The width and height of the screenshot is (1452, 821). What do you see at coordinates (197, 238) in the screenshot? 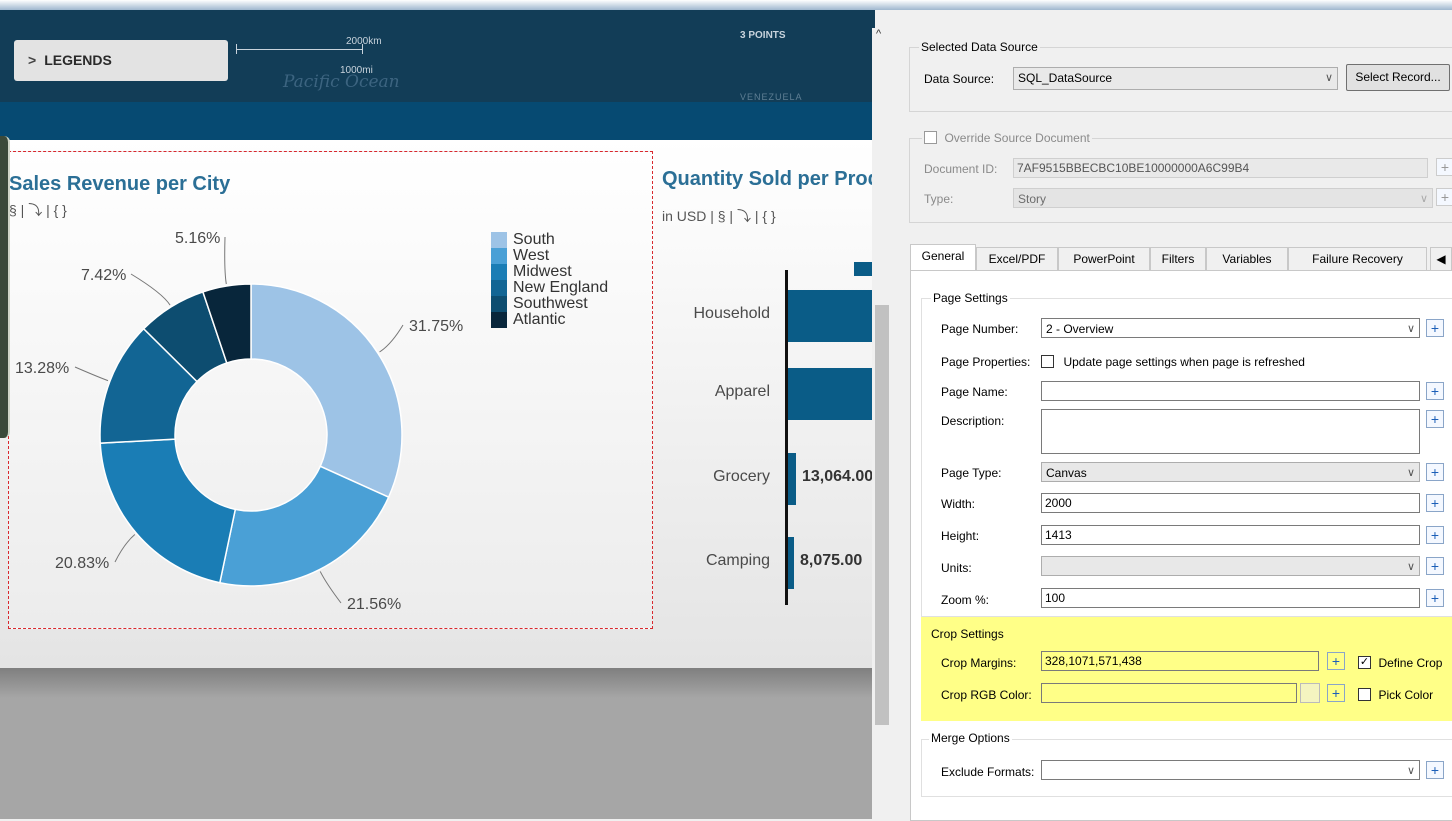
I see `donut-data-label: 5.16%` at bounding box center [197, 238].